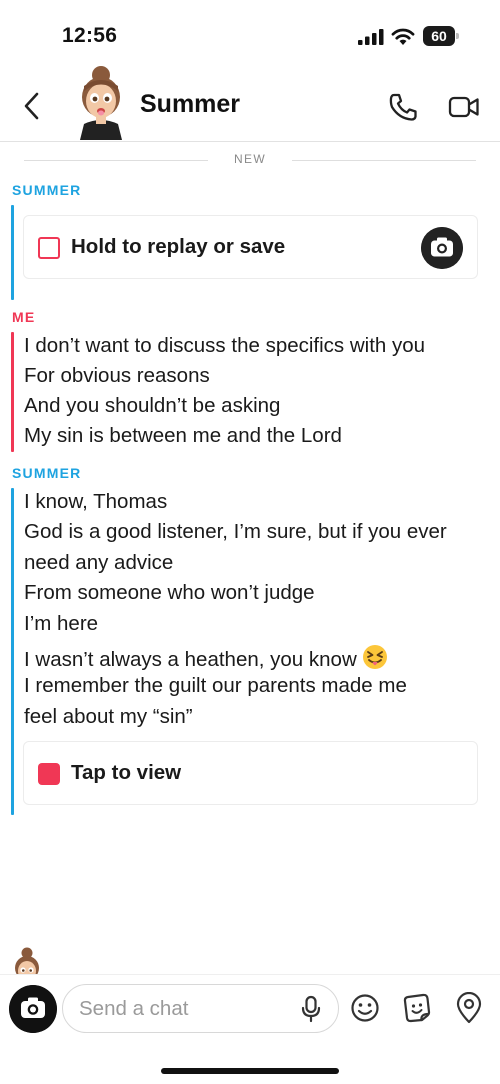 The width and height of the screenshot is (500, 1084). I want to click on opened-snap-icon, so click(49, 248).